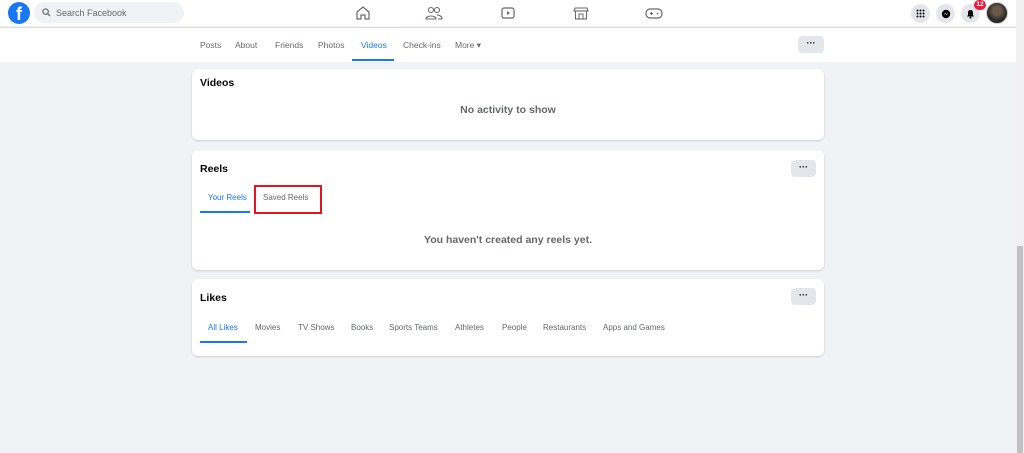 This screenshot has width=1024, height=453. I want to click on search-input, so click(116, 12).